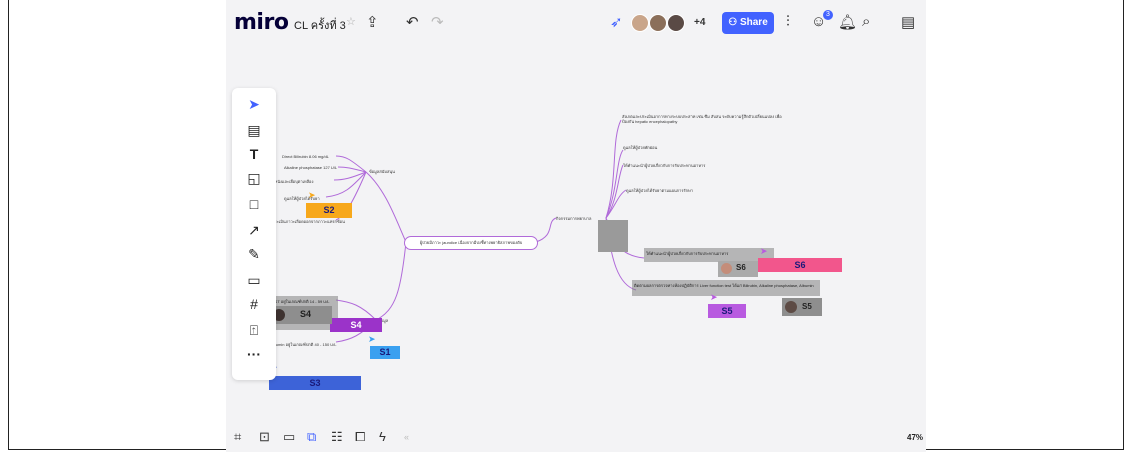 The width and height of the screenshot is (1133, 452). I want to click on mindmap-item: Alkaline phosphatase 127 U/L, so click(310, 167).